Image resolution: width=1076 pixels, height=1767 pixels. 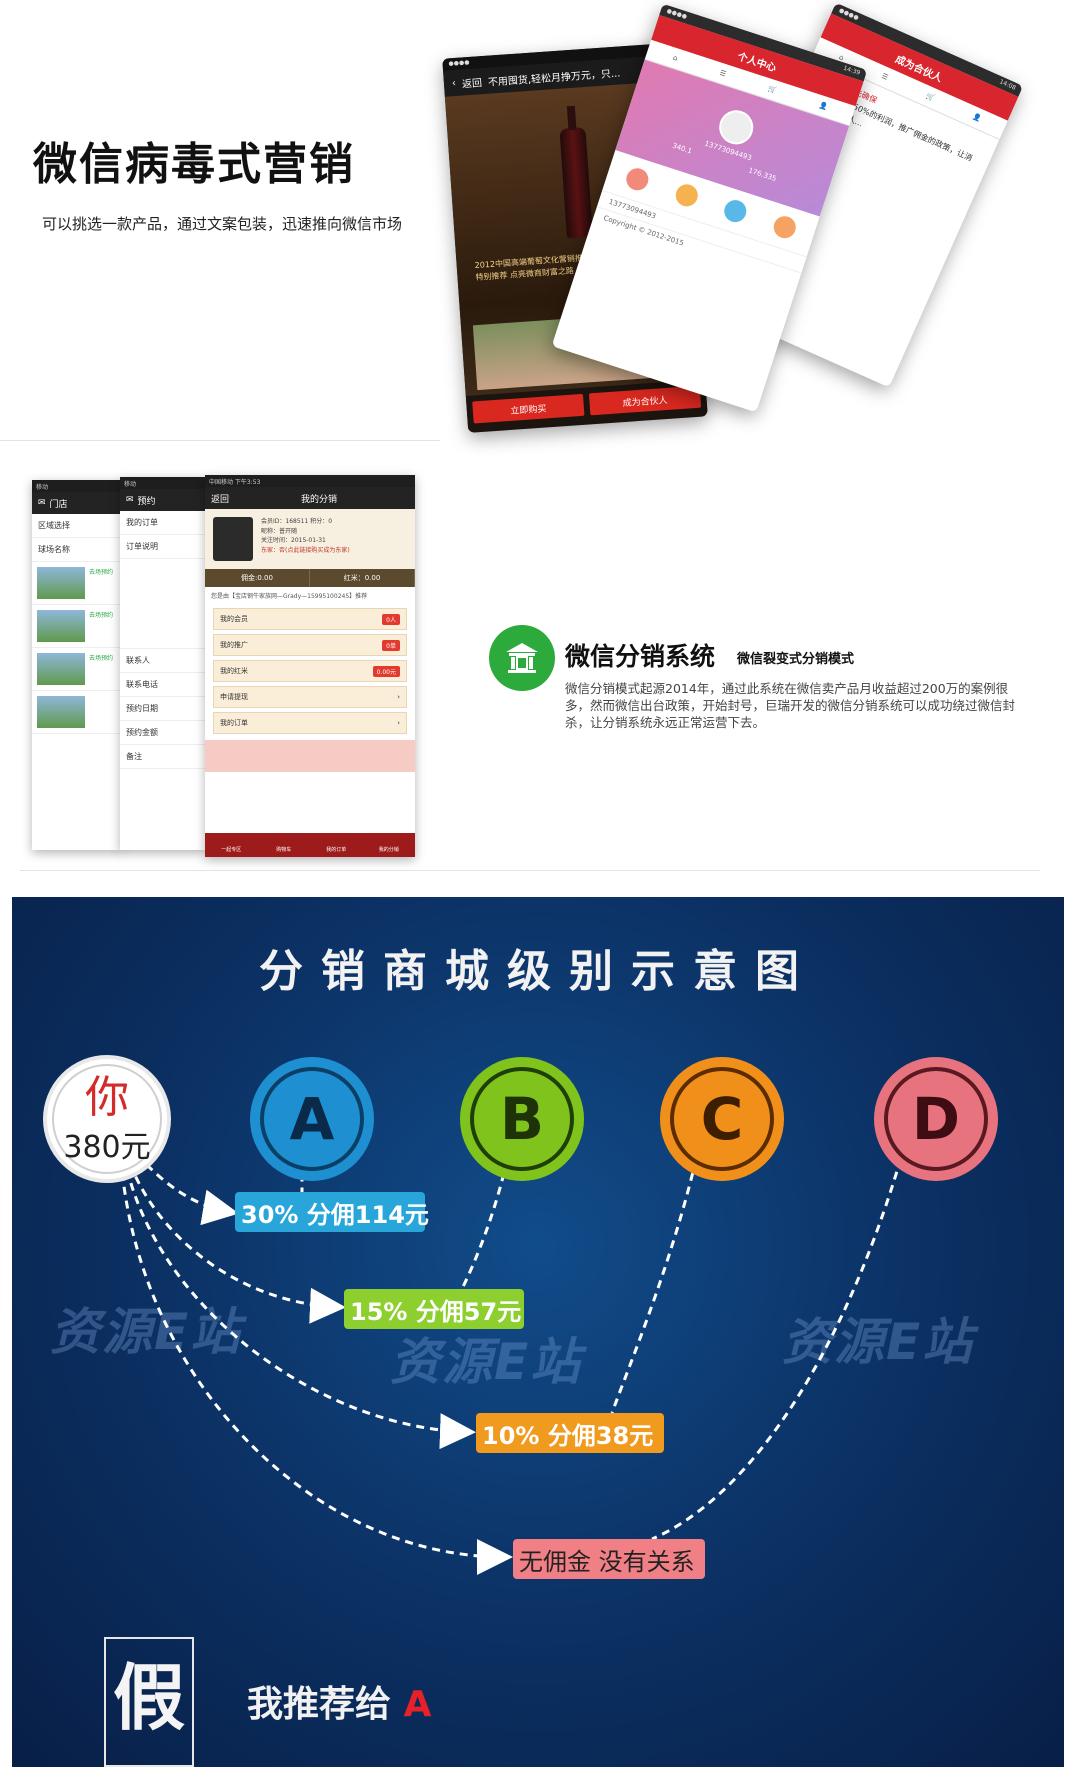 I want to click on nav-title: 门店, so click(x=58, y=504).